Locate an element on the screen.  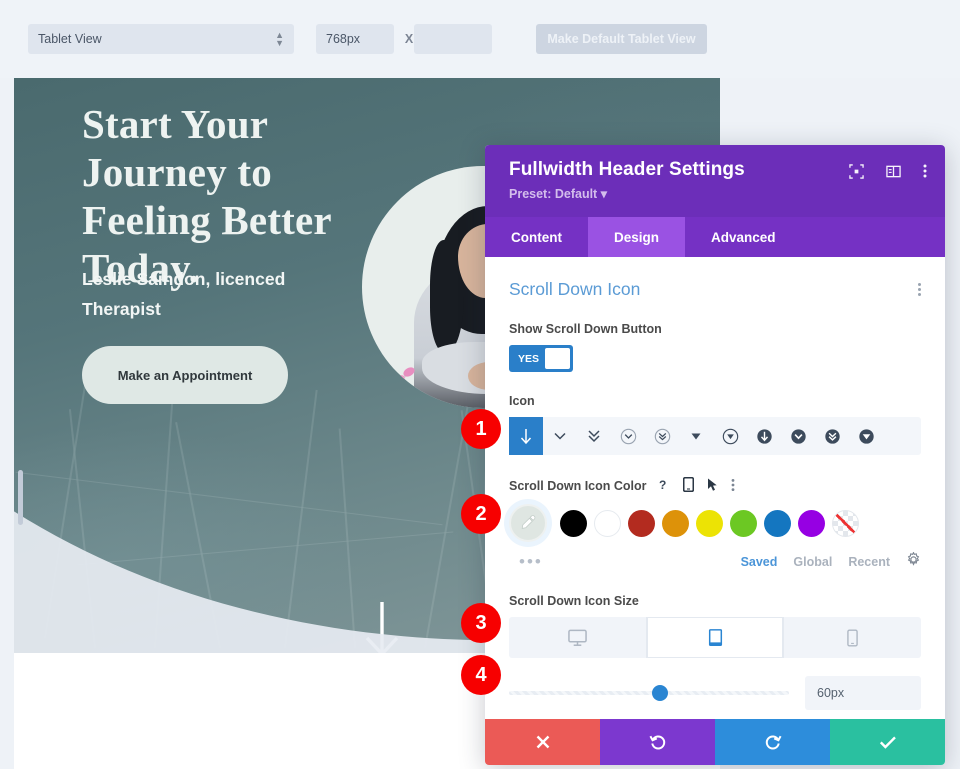
check-icon is located at coordinates (887, 742).